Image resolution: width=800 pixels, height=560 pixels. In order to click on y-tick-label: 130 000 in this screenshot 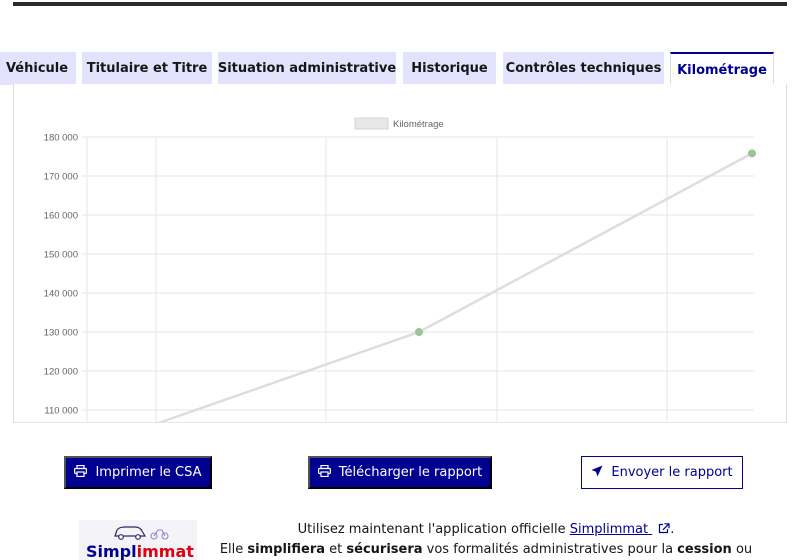, I will do `click(61, 333)`.